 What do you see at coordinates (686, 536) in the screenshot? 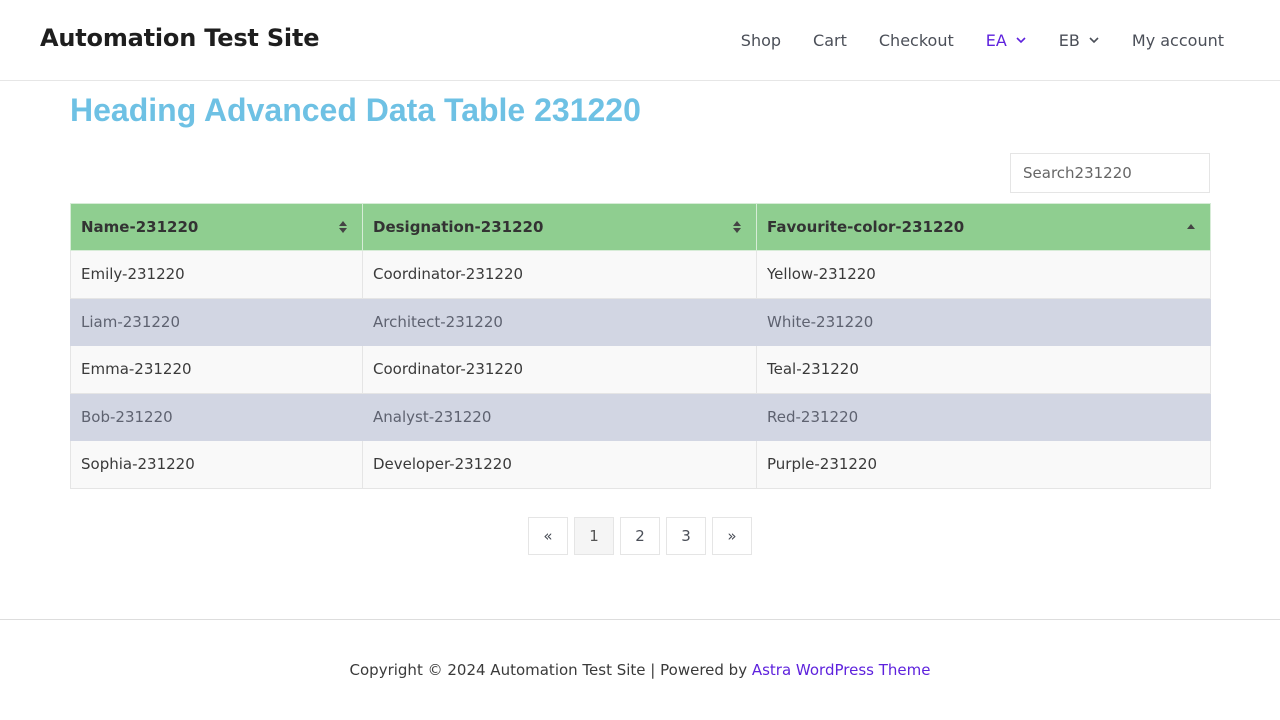
I see `pagination-page-3: 3` at bounding box center [686, 536].